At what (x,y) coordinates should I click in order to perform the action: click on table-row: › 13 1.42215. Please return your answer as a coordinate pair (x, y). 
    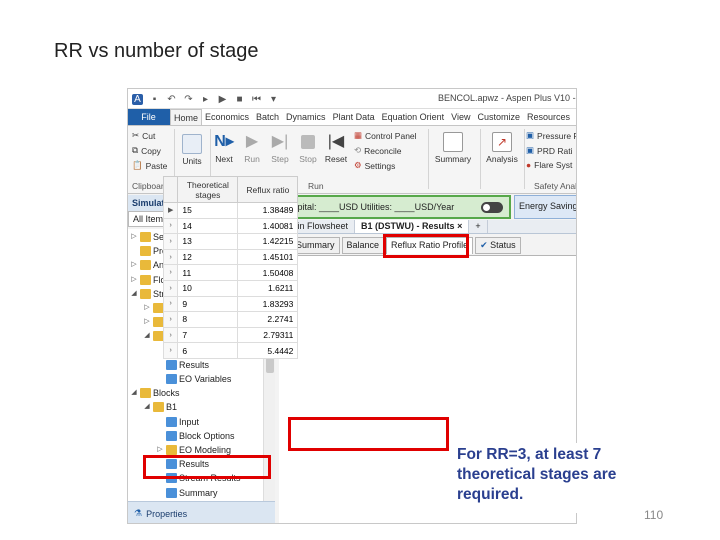
    Looking at the image, I should click on (230, 241).